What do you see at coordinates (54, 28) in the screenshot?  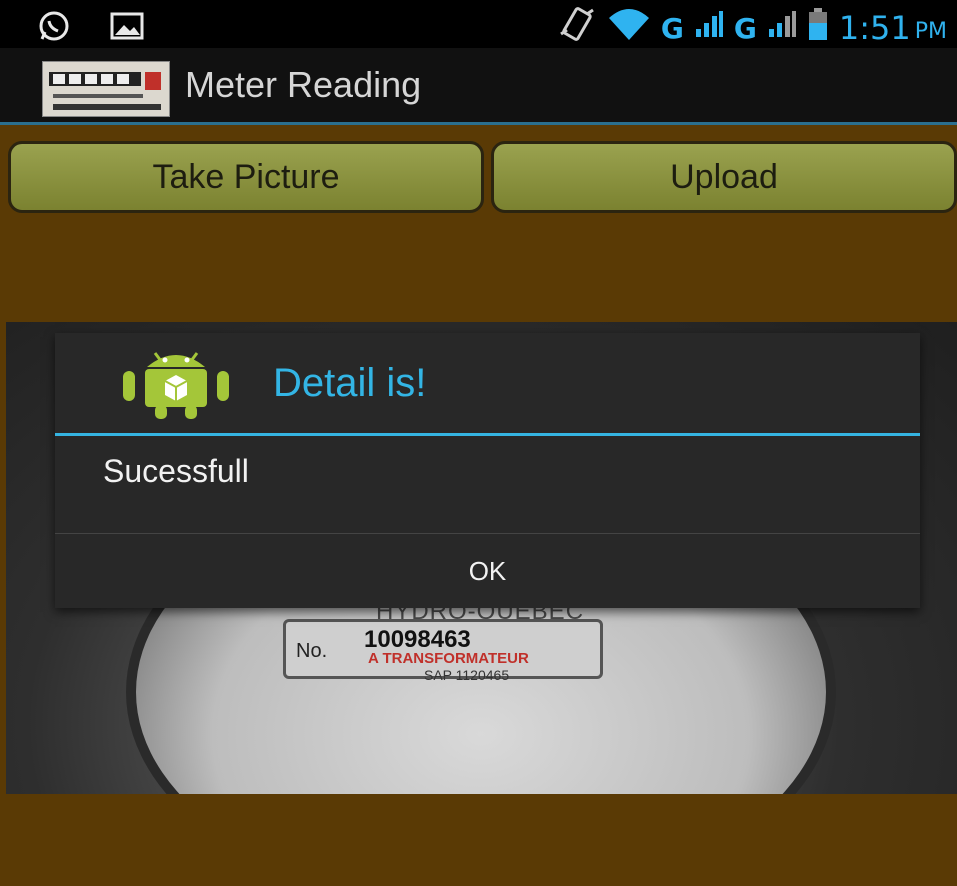 I see `whatsapp-icon` at bounding box center [54, 28].